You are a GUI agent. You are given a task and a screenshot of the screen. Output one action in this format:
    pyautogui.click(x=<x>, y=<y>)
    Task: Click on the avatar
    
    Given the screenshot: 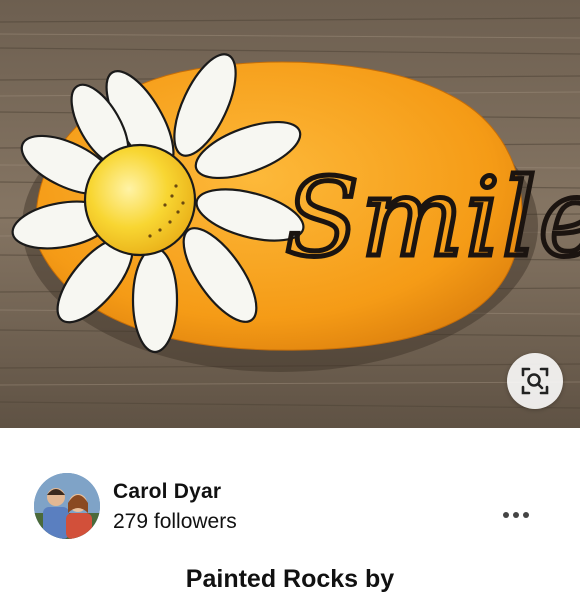 What is the action you would take?
    pyautogui.click(x=67, y=506)
    